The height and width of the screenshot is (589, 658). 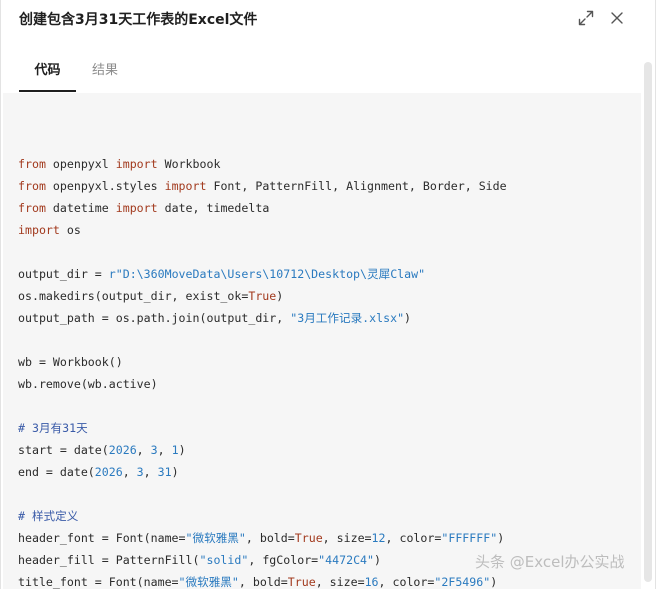 What do you see at coordinates (154, 318) in the screenshot?
I see `code-token: output_path = os.path.join(output_dir,` at bounding box center [154, 318].